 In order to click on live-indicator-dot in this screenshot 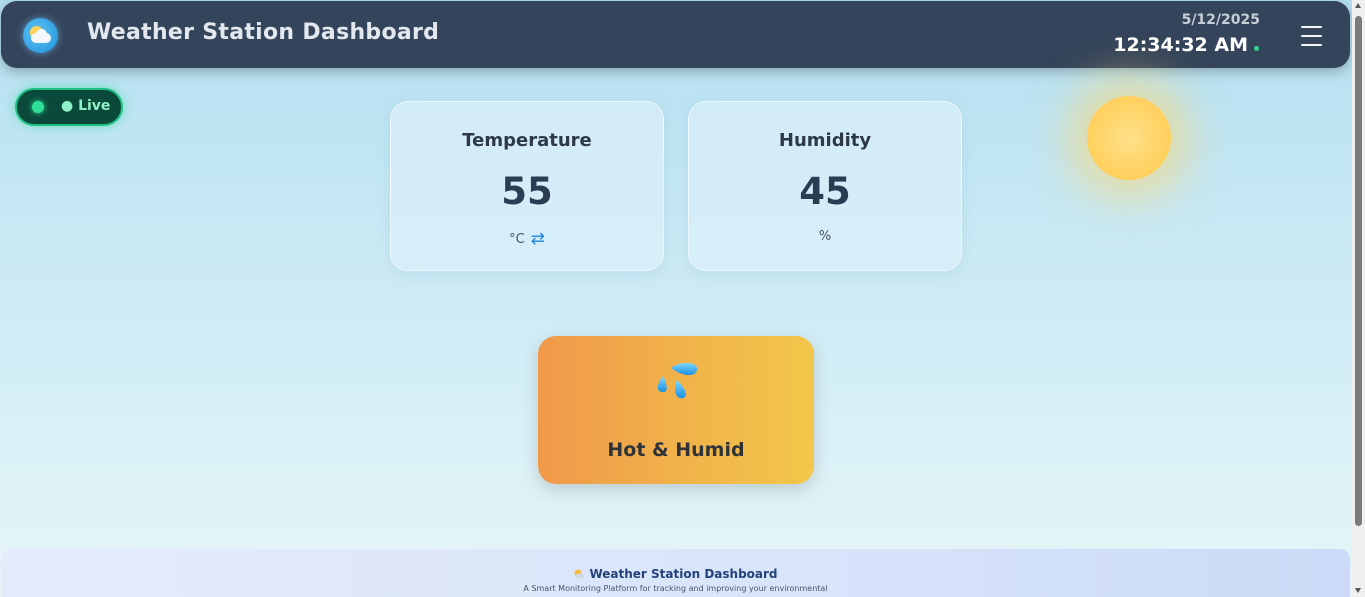, I will do `click(1256, 48)`.